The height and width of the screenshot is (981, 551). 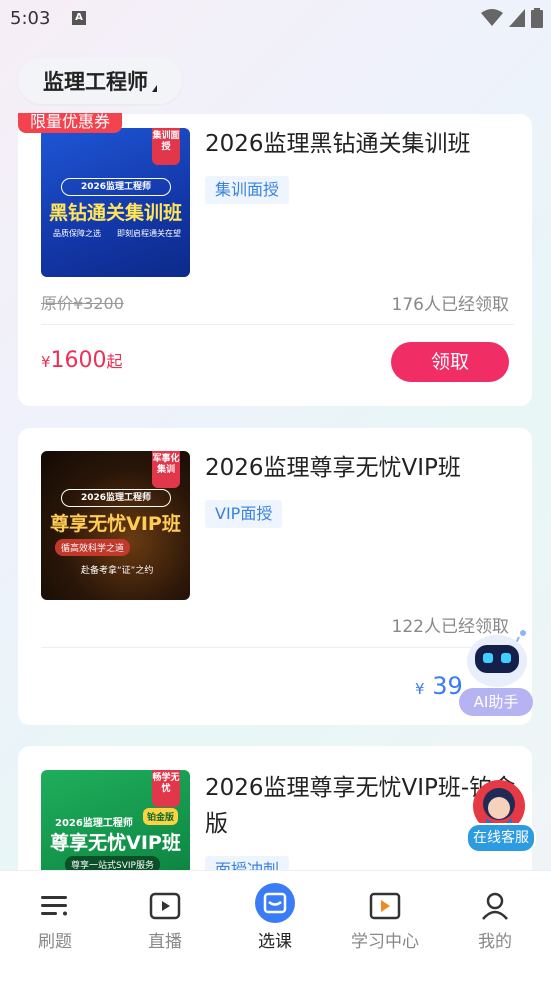 What do you see at coordinates (495, 906) in the screenshot?
I see `user-icon` at bounding box center [495, 906].